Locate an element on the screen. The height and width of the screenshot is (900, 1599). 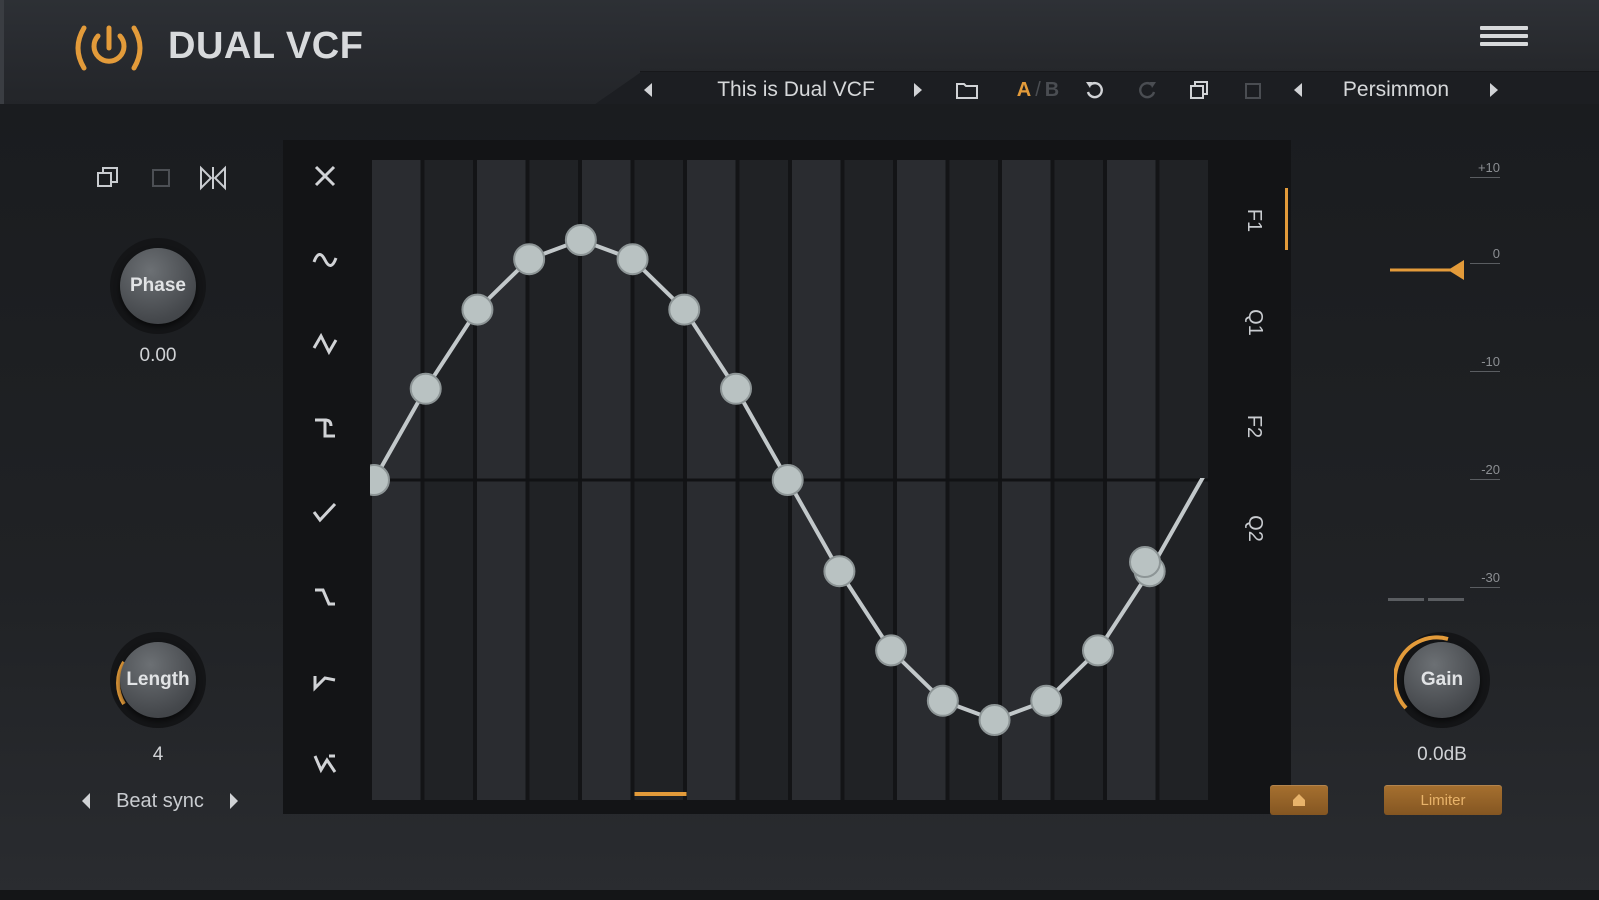
bottom-strip is located at coordinates (799, 895).